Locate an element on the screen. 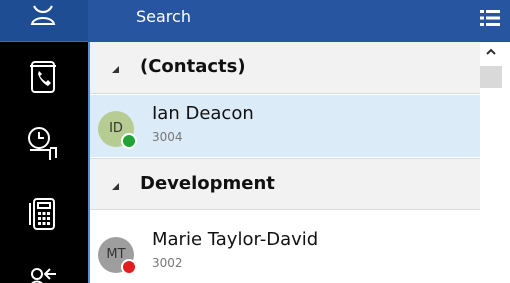 This screenshot has width=510, height=283. scroll-up-chevron-icon is located at coordinates (495, 53).